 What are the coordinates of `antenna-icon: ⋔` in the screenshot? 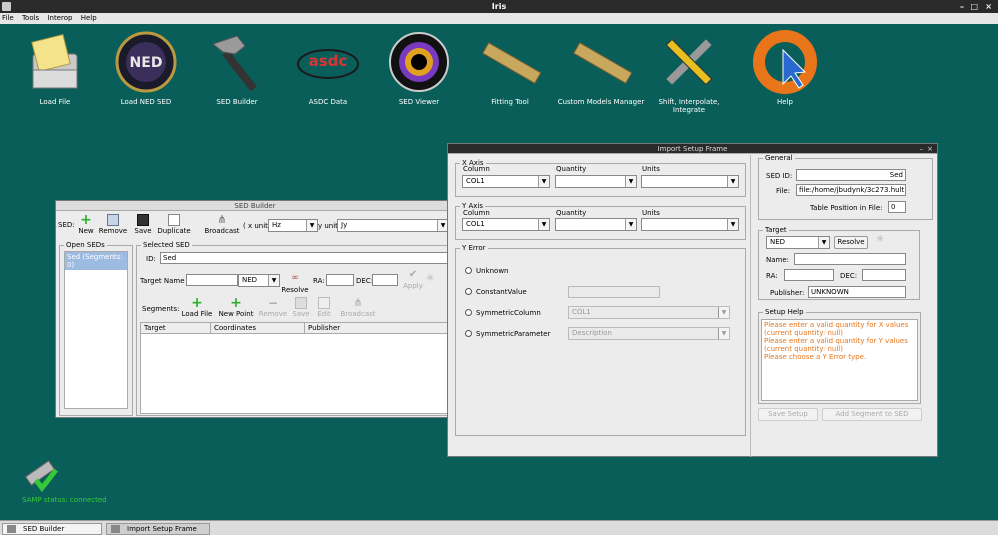 It's located at (222, 219).